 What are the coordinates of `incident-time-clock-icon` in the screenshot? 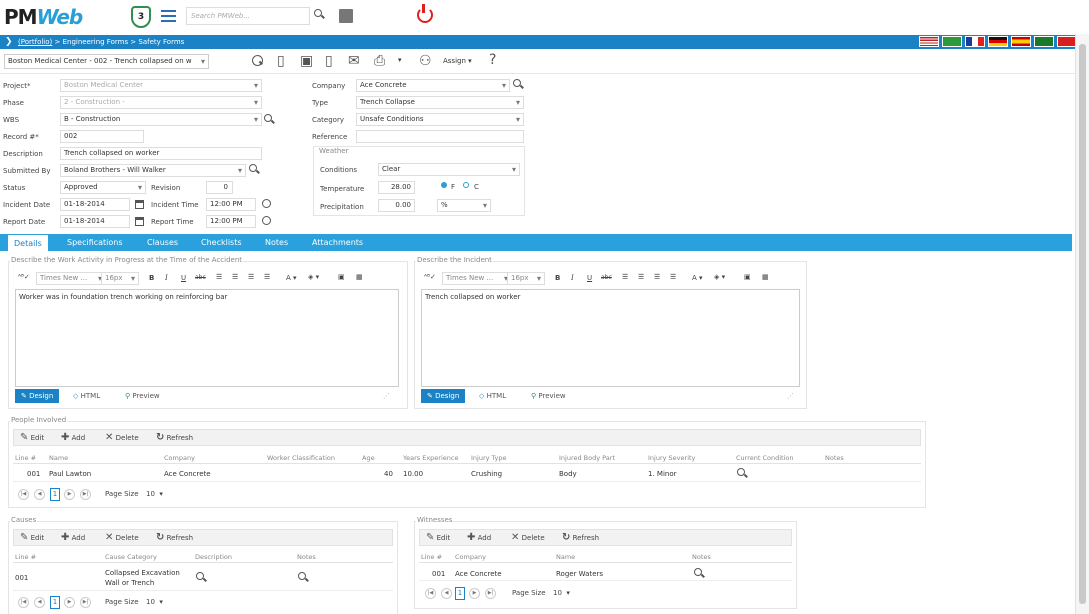 It's located at (266, 204).